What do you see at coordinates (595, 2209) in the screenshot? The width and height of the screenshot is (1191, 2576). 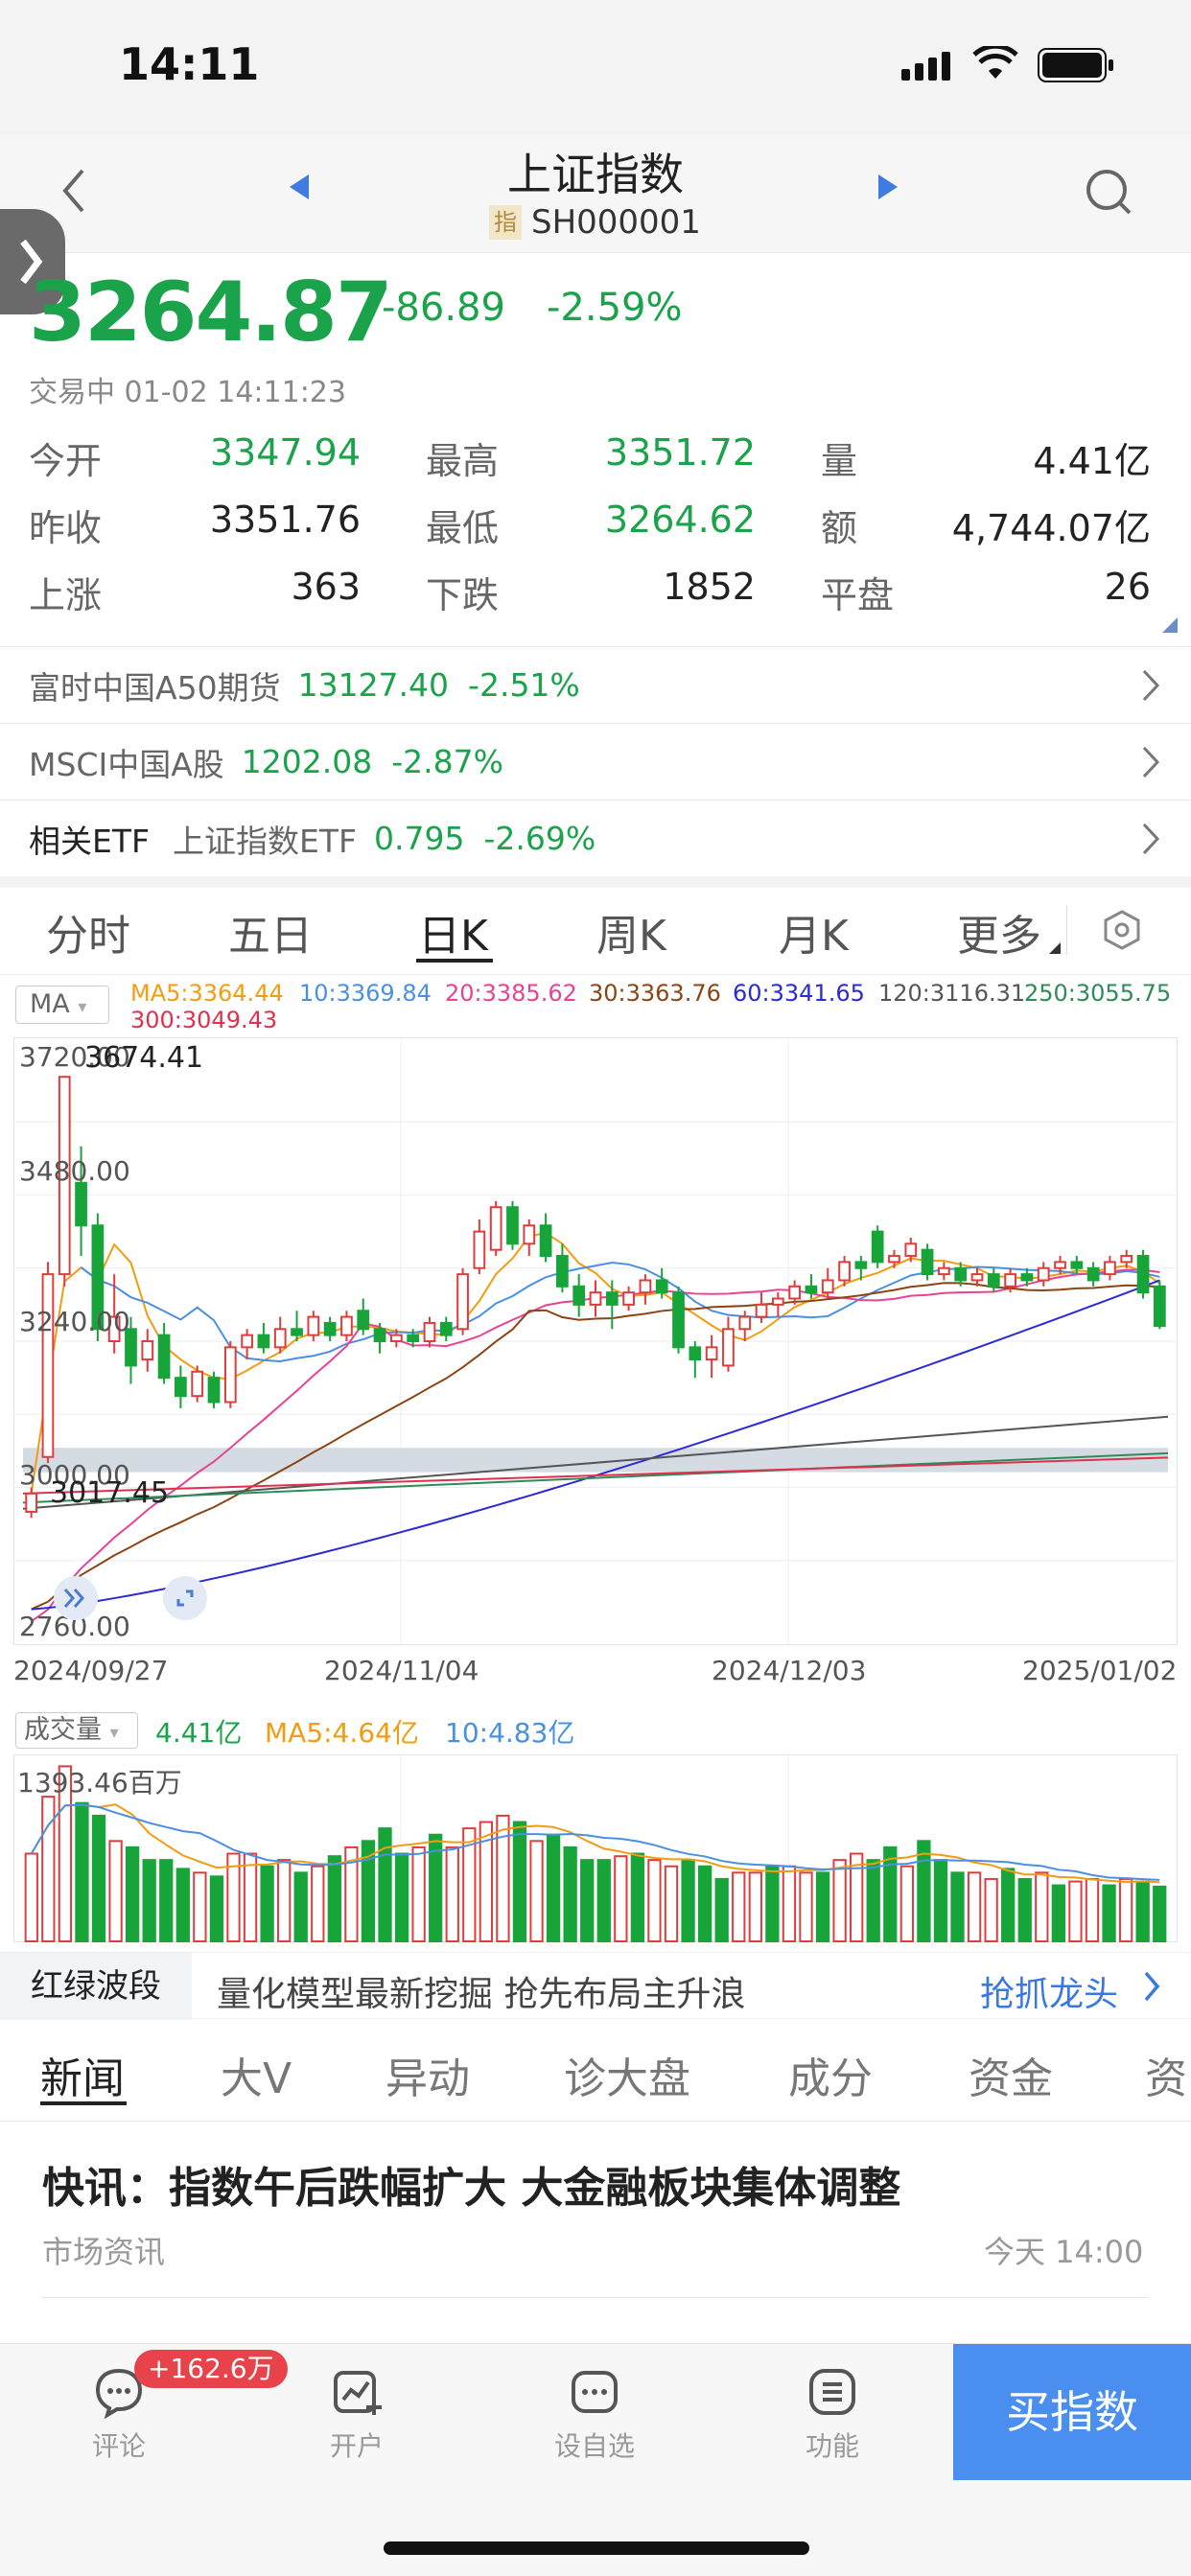 I see `news-item: 快讯：指数午后跌幅扩大 大金融板块集体调整 市场资讯 今天 14:00` at bounding box center [595, 2209].